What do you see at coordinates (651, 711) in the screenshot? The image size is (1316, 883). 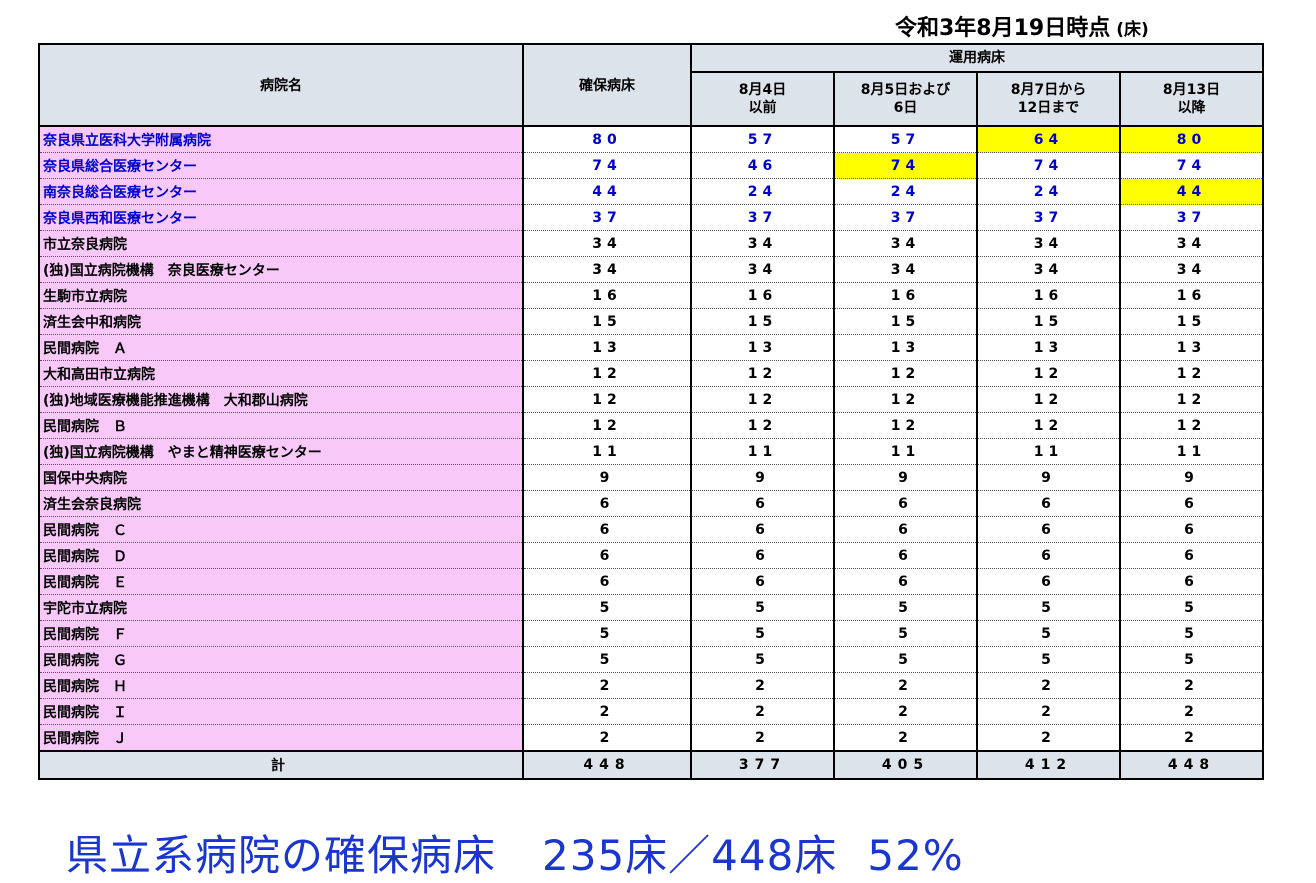 I see `table-row: 民間病院 Ｉ22222` at bounding box center [651, 711].